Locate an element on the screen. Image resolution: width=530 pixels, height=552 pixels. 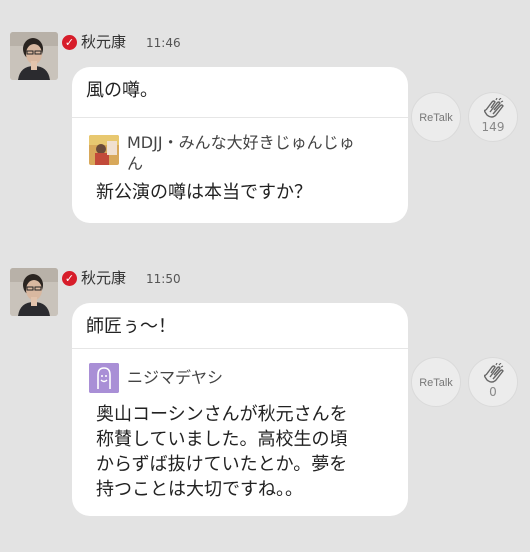
smiley-face-icon is located at coordinates (104, 378).